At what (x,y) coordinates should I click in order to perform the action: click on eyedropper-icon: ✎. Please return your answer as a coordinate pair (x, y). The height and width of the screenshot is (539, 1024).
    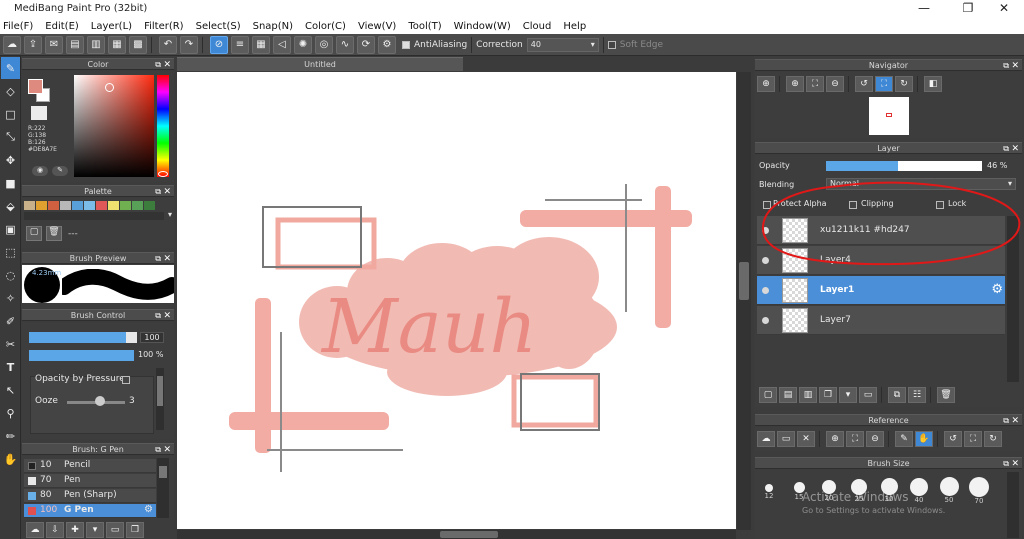
    Looking at the image, I should click on (904, 439).